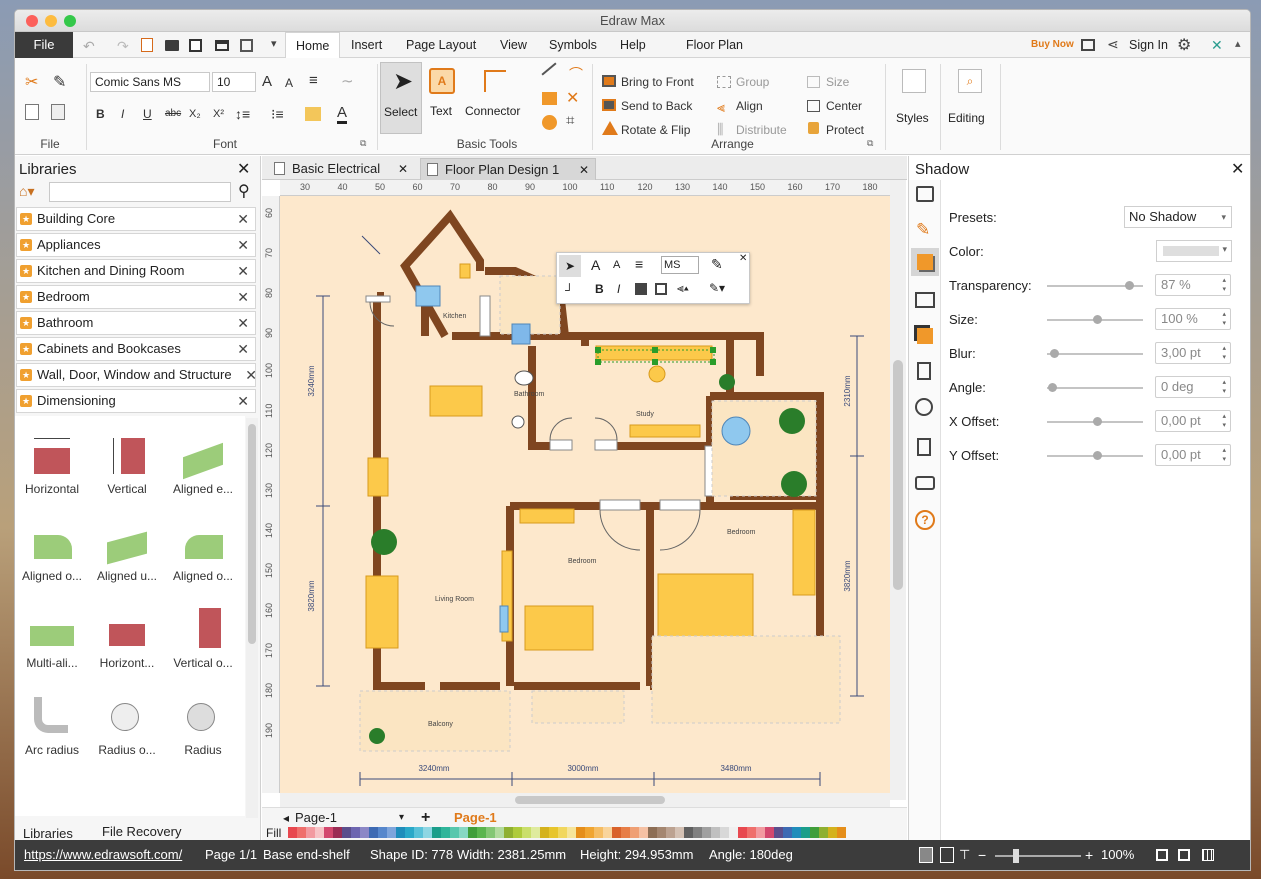  What do you see at coordinates (926, 855) in the screenshot?
I see `page-view-icon` at bounding box center [926, 855].